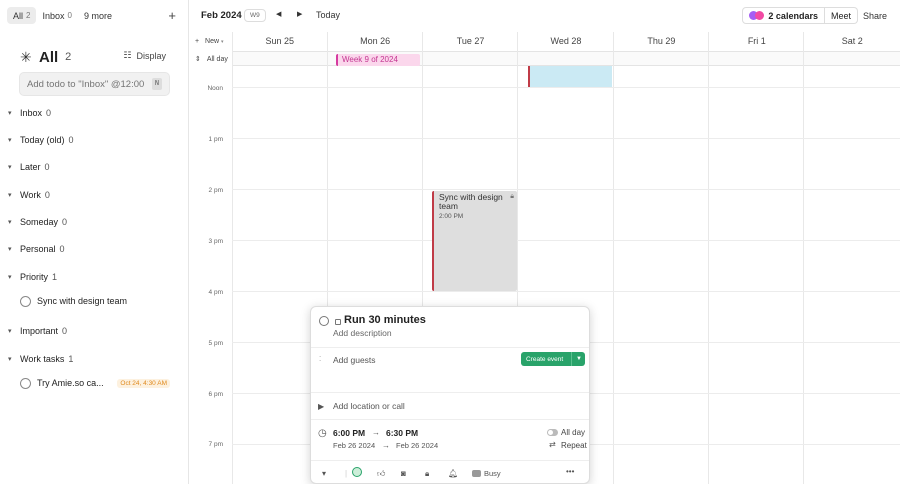 This screenshot has height=484, width=900. Describe the element at coordinates (385, 320) in the screenshot. I see `event-title-input: Run 30 minutes` at that location.